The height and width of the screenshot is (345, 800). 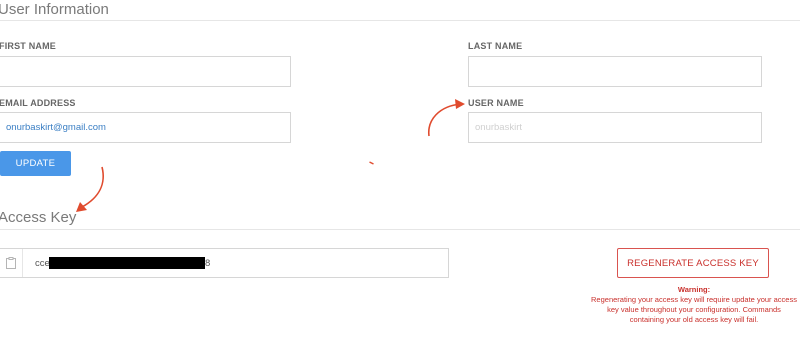 I want to click on annotation-mark, so click(x=371, y=163).